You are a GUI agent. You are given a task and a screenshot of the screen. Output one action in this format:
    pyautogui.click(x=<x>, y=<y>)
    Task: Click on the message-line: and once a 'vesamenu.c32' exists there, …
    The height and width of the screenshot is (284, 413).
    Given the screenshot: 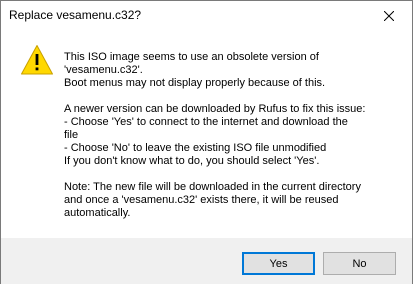 What is the action you would take?
    pyautogui.click(x=201, y=200)
    